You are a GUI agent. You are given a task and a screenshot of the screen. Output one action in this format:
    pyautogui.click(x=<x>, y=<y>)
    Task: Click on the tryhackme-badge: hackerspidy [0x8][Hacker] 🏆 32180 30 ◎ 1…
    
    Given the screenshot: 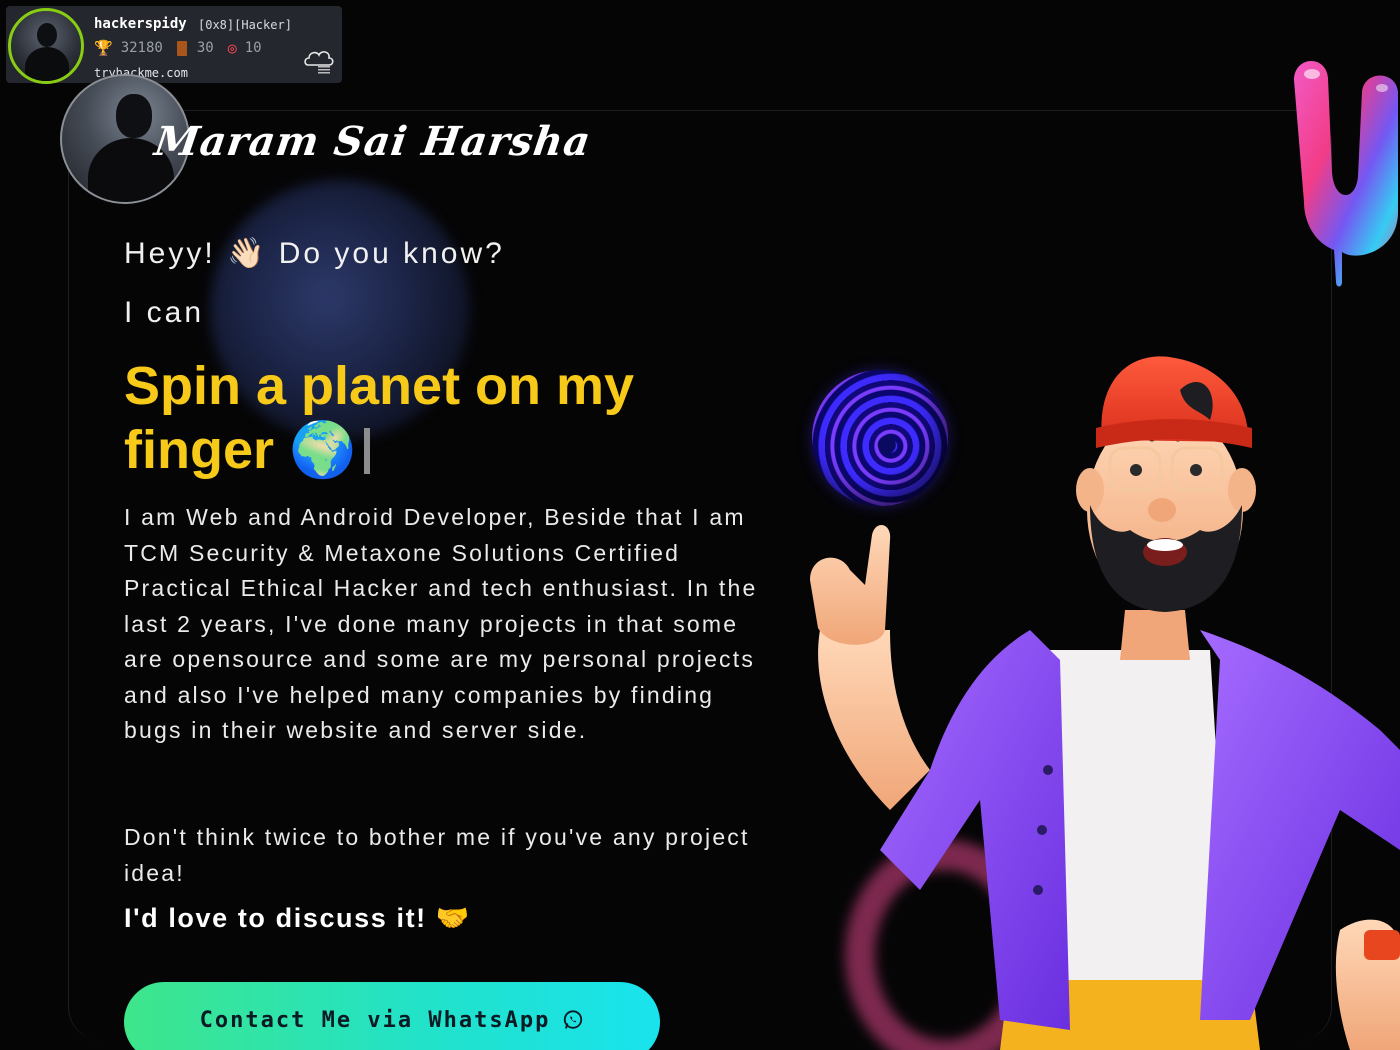 What is the action you would take?
    pyautogui.click(x=174, y=45)
    